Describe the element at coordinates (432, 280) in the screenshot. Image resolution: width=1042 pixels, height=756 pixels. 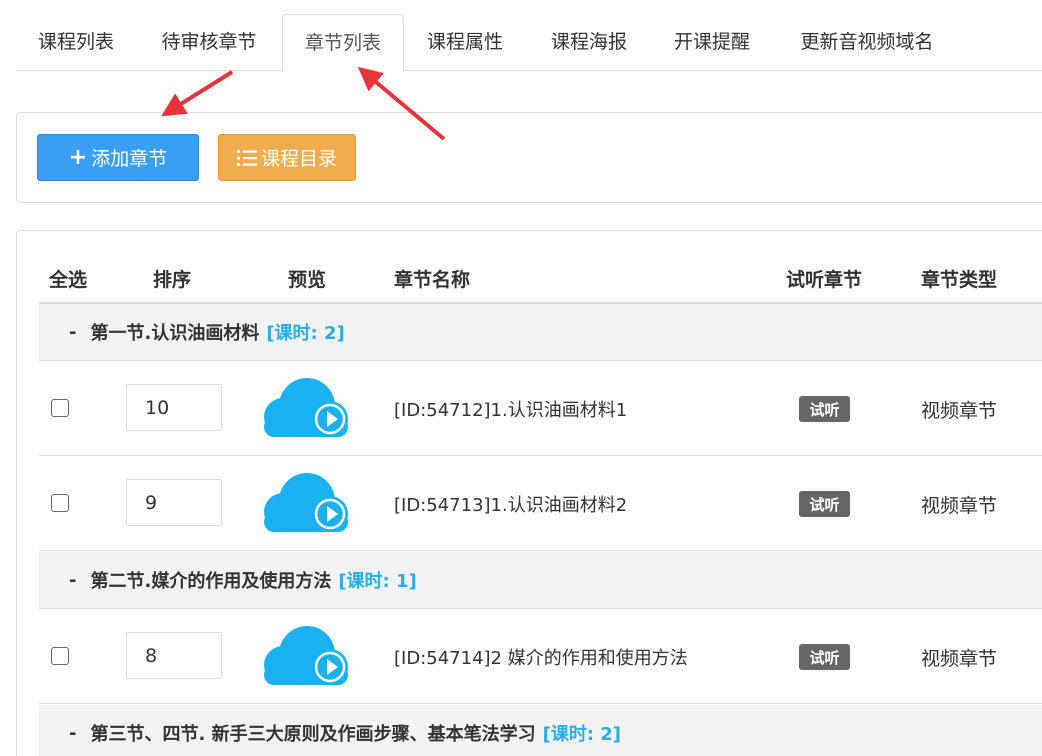
I see `header-chapter-name: 章节名称` at that location.